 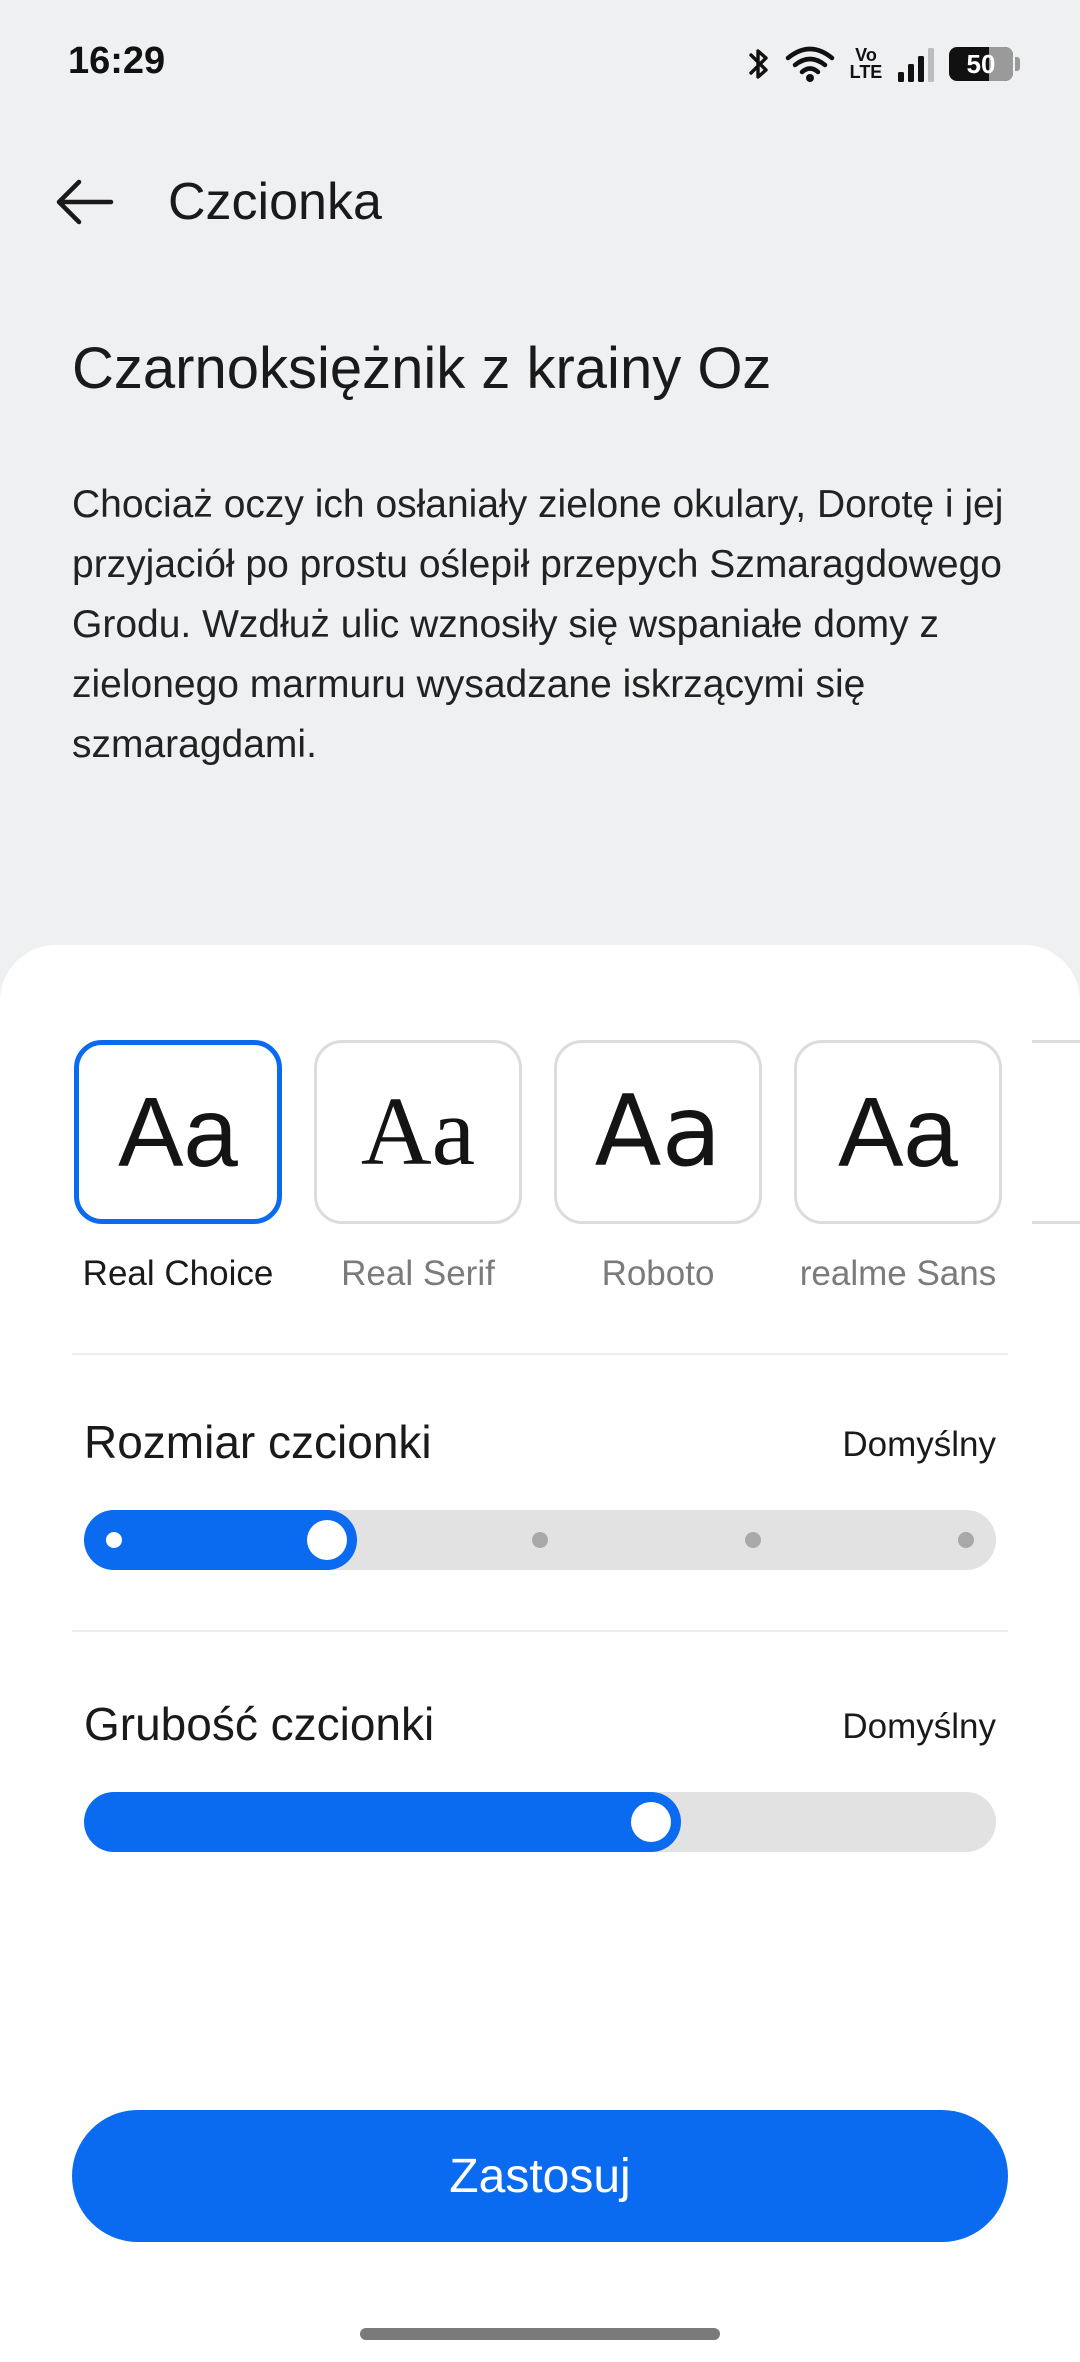 What do you see at coordinates (866, 63) in the screenshot?
I see `volte-icon: Vo LTE` at bounding box center [866, 63].